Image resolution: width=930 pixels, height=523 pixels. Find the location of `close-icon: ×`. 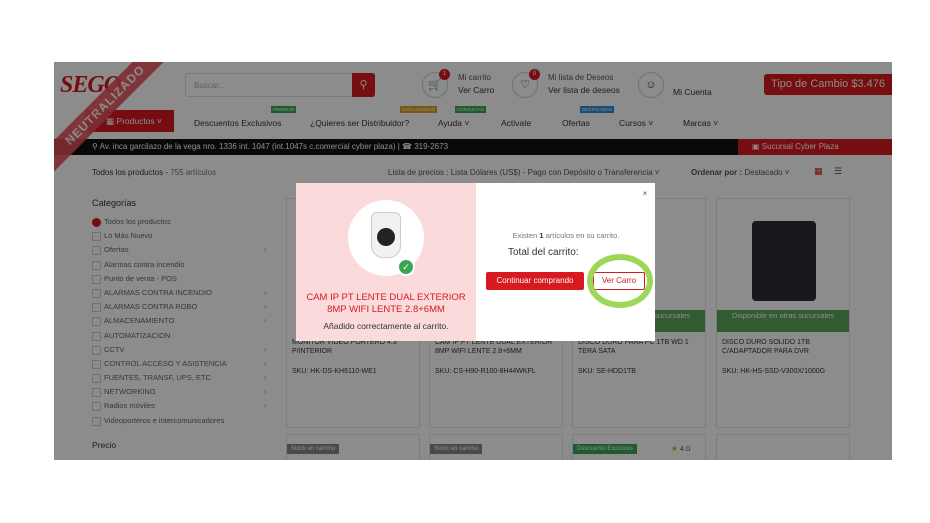

close-icon: × is located at coordinates (645, 194).